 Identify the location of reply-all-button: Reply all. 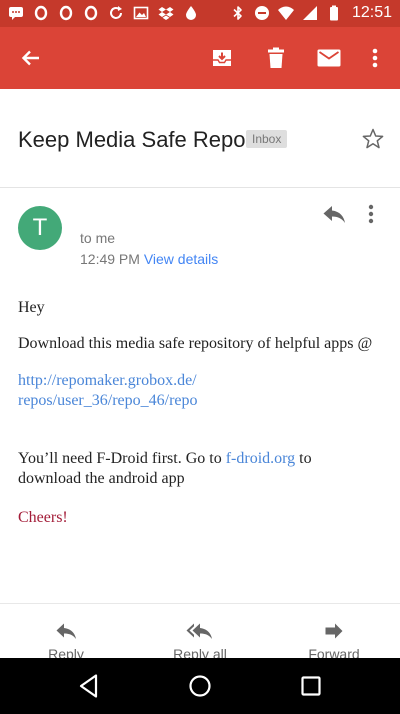
(200, 640).